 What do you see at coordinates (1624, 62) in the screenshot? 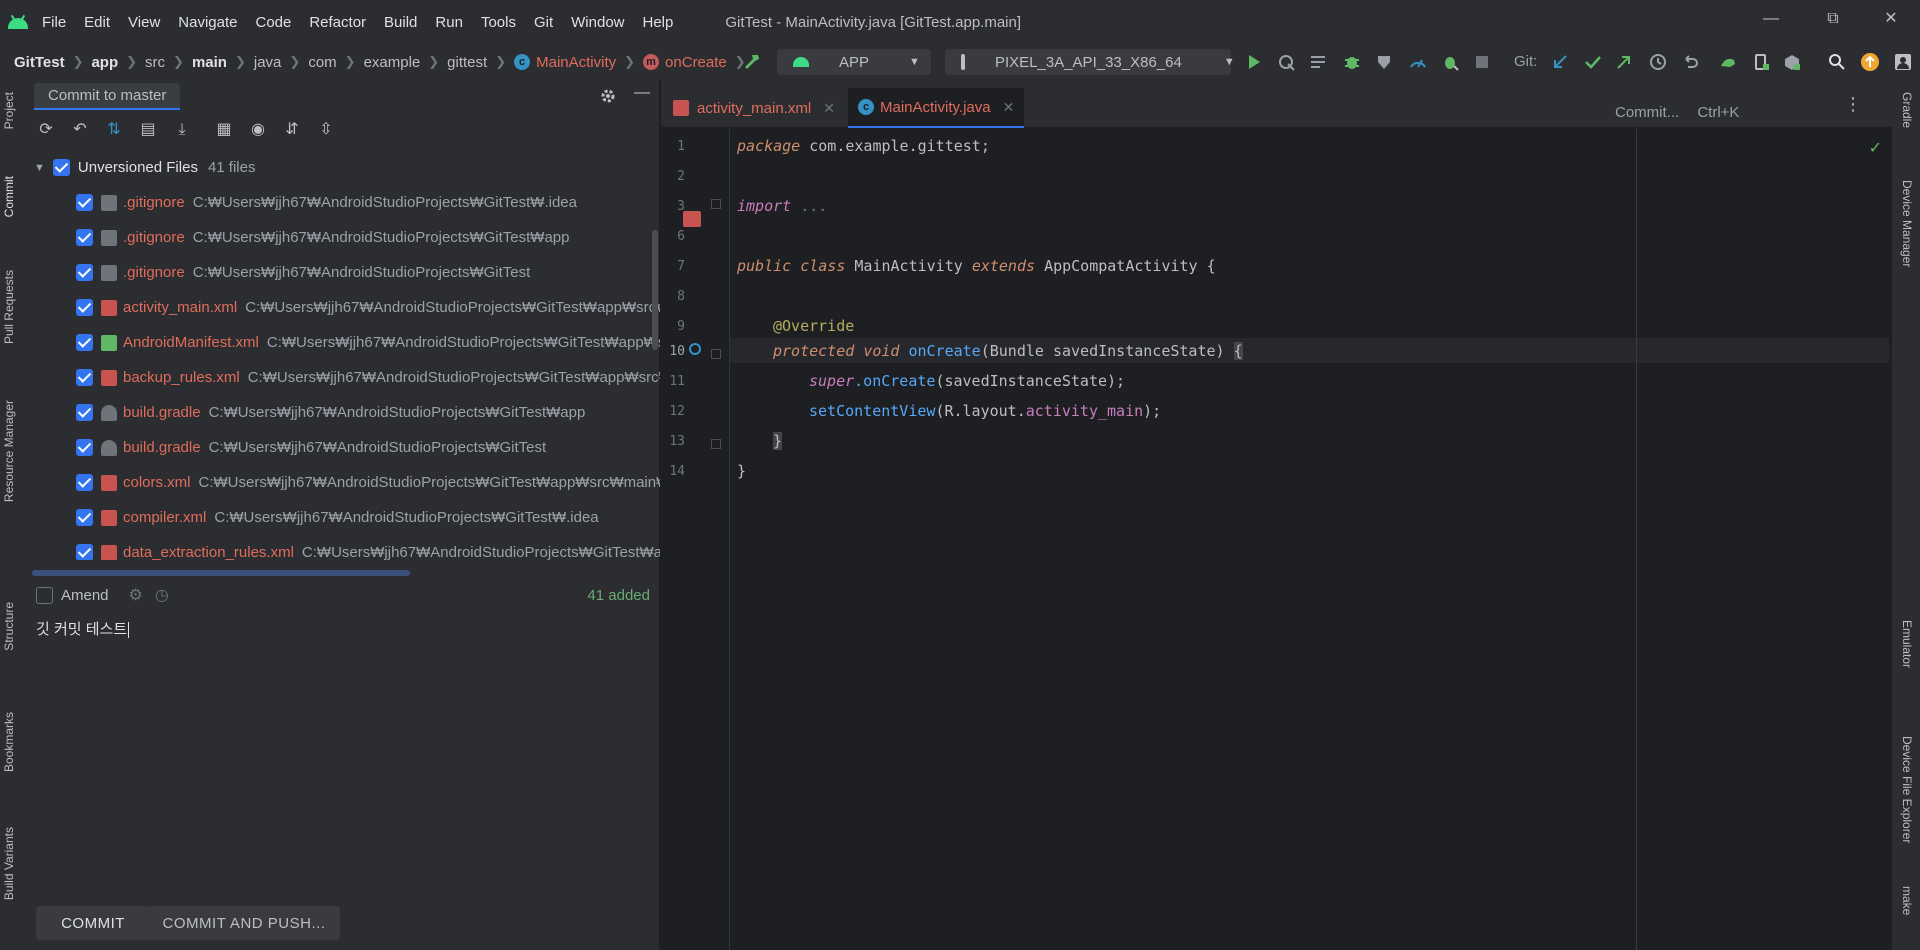
I see `git-push-icon` at bounding box center [1624, 62].